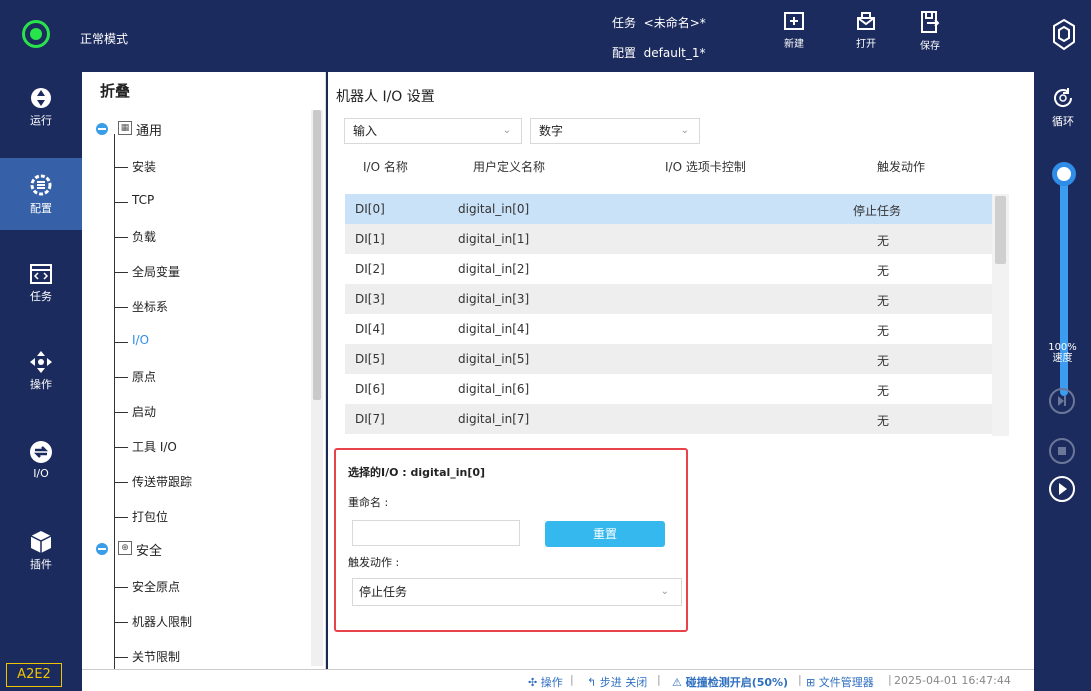 Image resolution: width=1091 pixels, height=691 pixels. Describe the element at coordinates (668, 269) in the screenshot. I see `table-row: DI[2] digital_in[2] 无` at that location.